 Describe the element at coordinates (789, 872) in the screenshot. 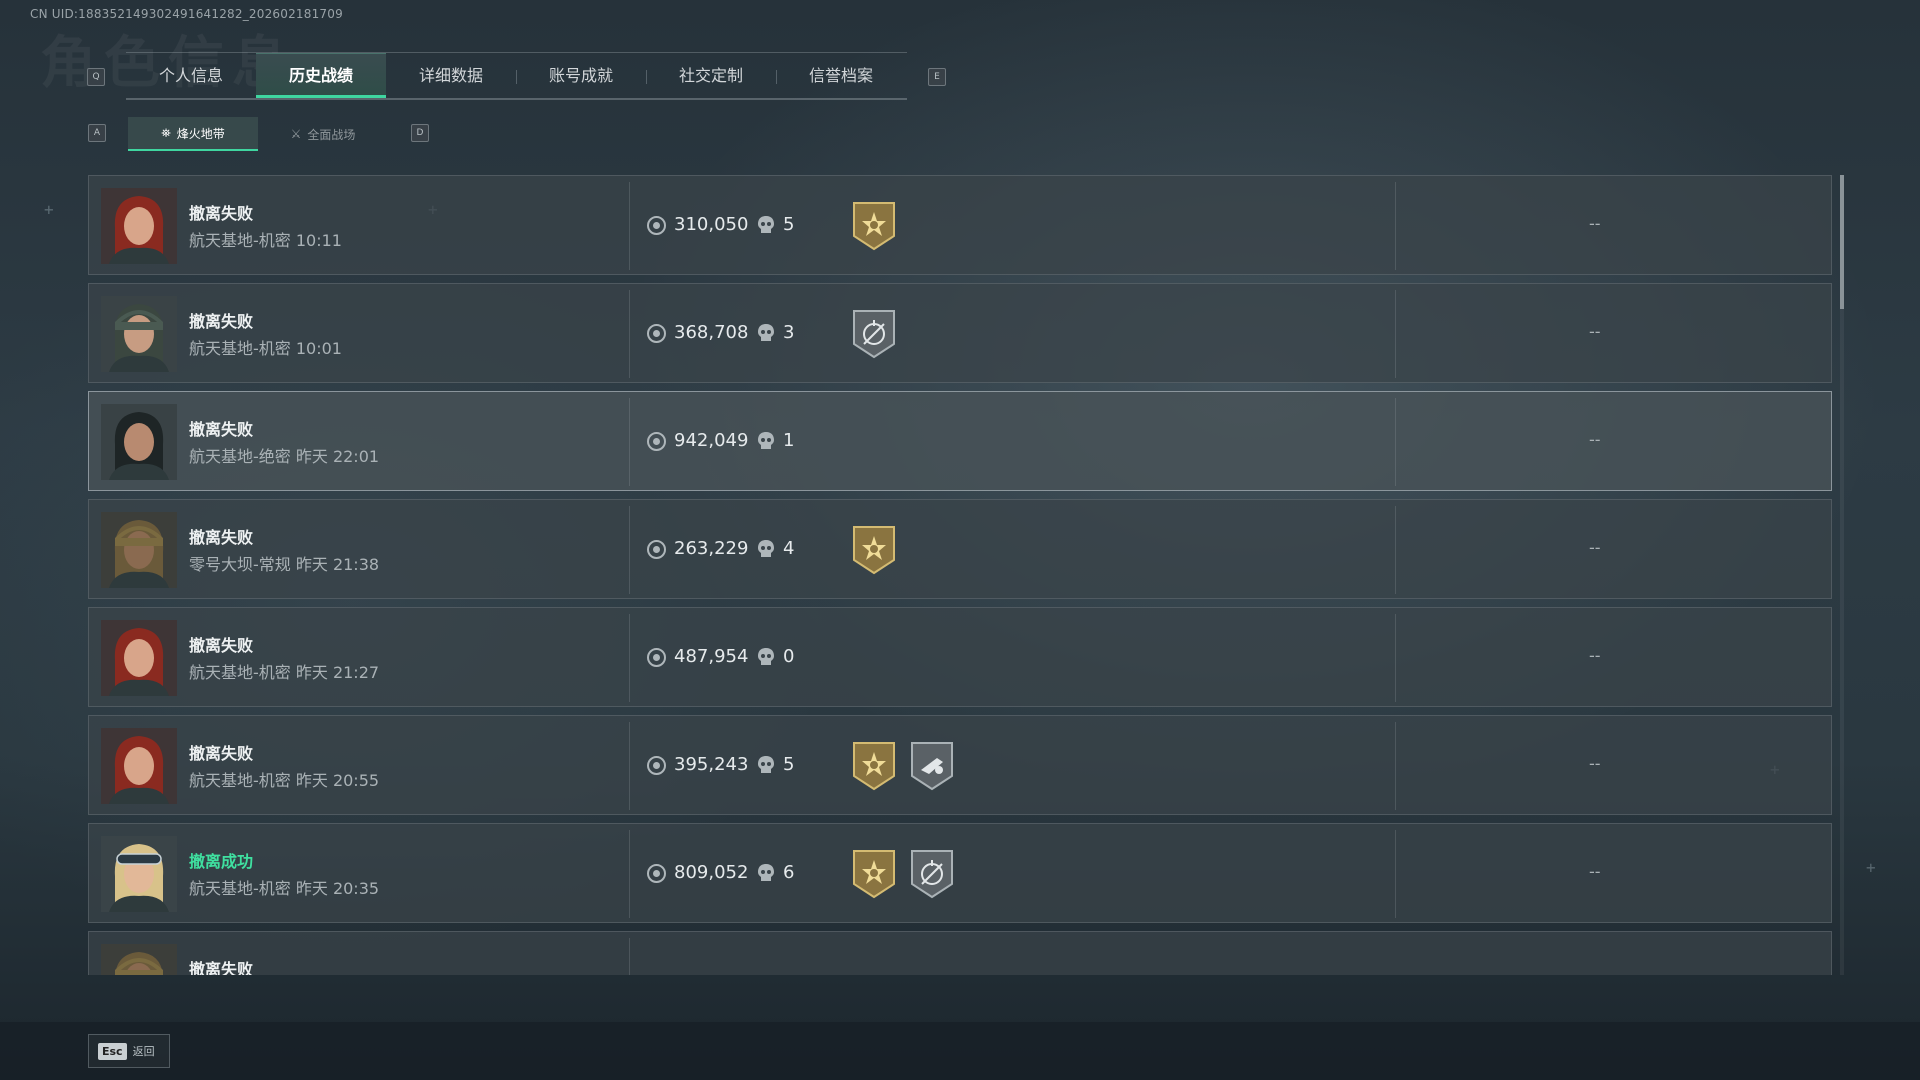

I see `kill-count: 6` at that location.